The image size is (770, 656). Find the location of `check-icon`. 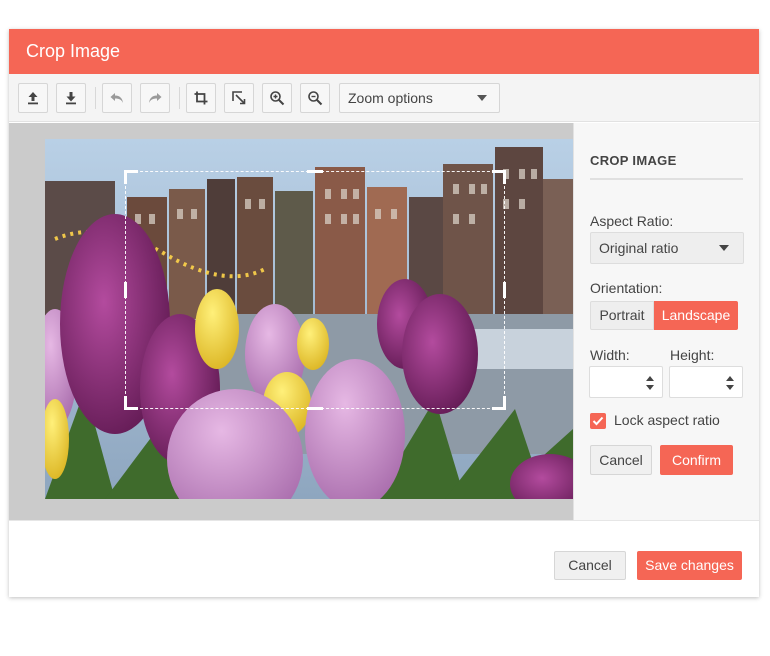

check-icon is located at coordinates (598, 421).